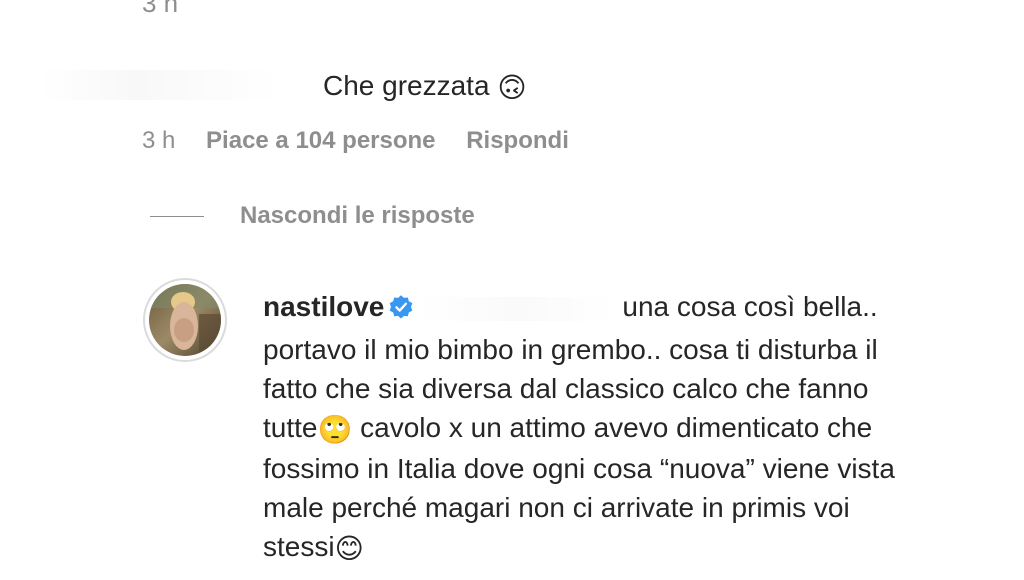  I want to click on reply-line-7: stessi😊, so click(633, 547).